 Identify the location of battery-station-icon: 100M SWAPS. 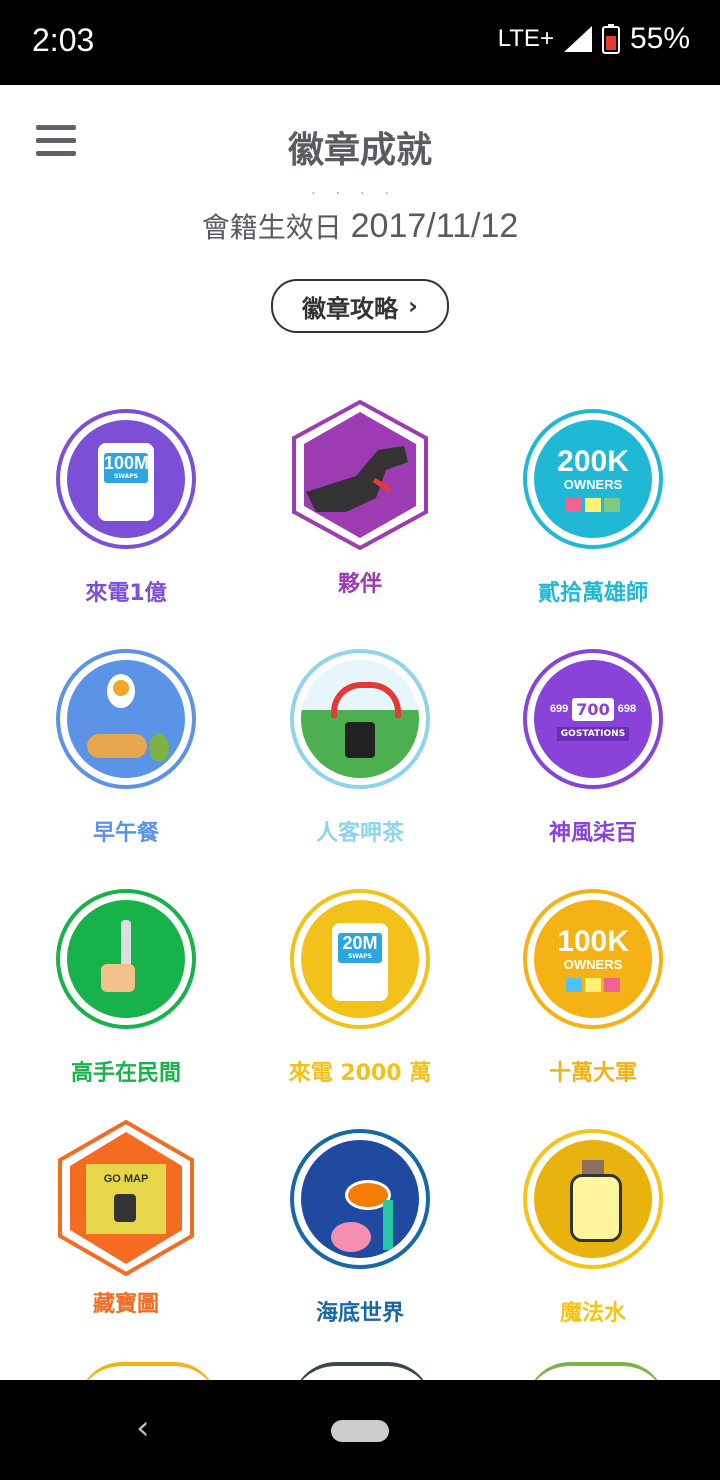
(126, 483).